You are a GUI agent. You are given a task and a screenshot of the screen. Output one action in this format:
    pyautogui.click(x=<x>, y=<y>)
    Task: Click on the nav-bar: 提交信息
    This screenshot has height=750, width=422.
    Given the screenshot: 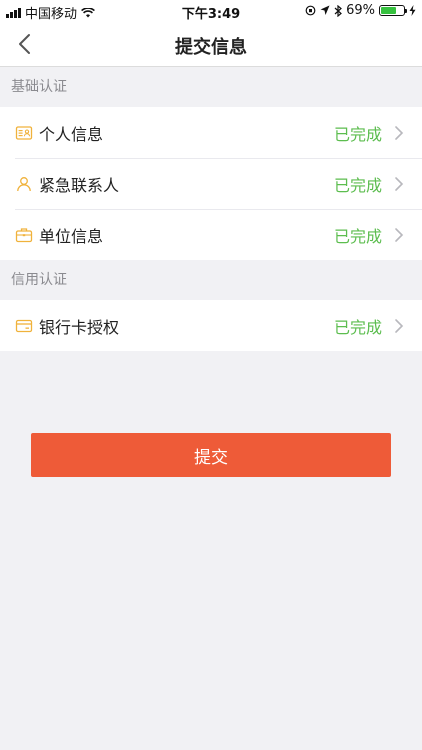 What is the action you would take?
    pyautogui.click(x=211, y=44)
    